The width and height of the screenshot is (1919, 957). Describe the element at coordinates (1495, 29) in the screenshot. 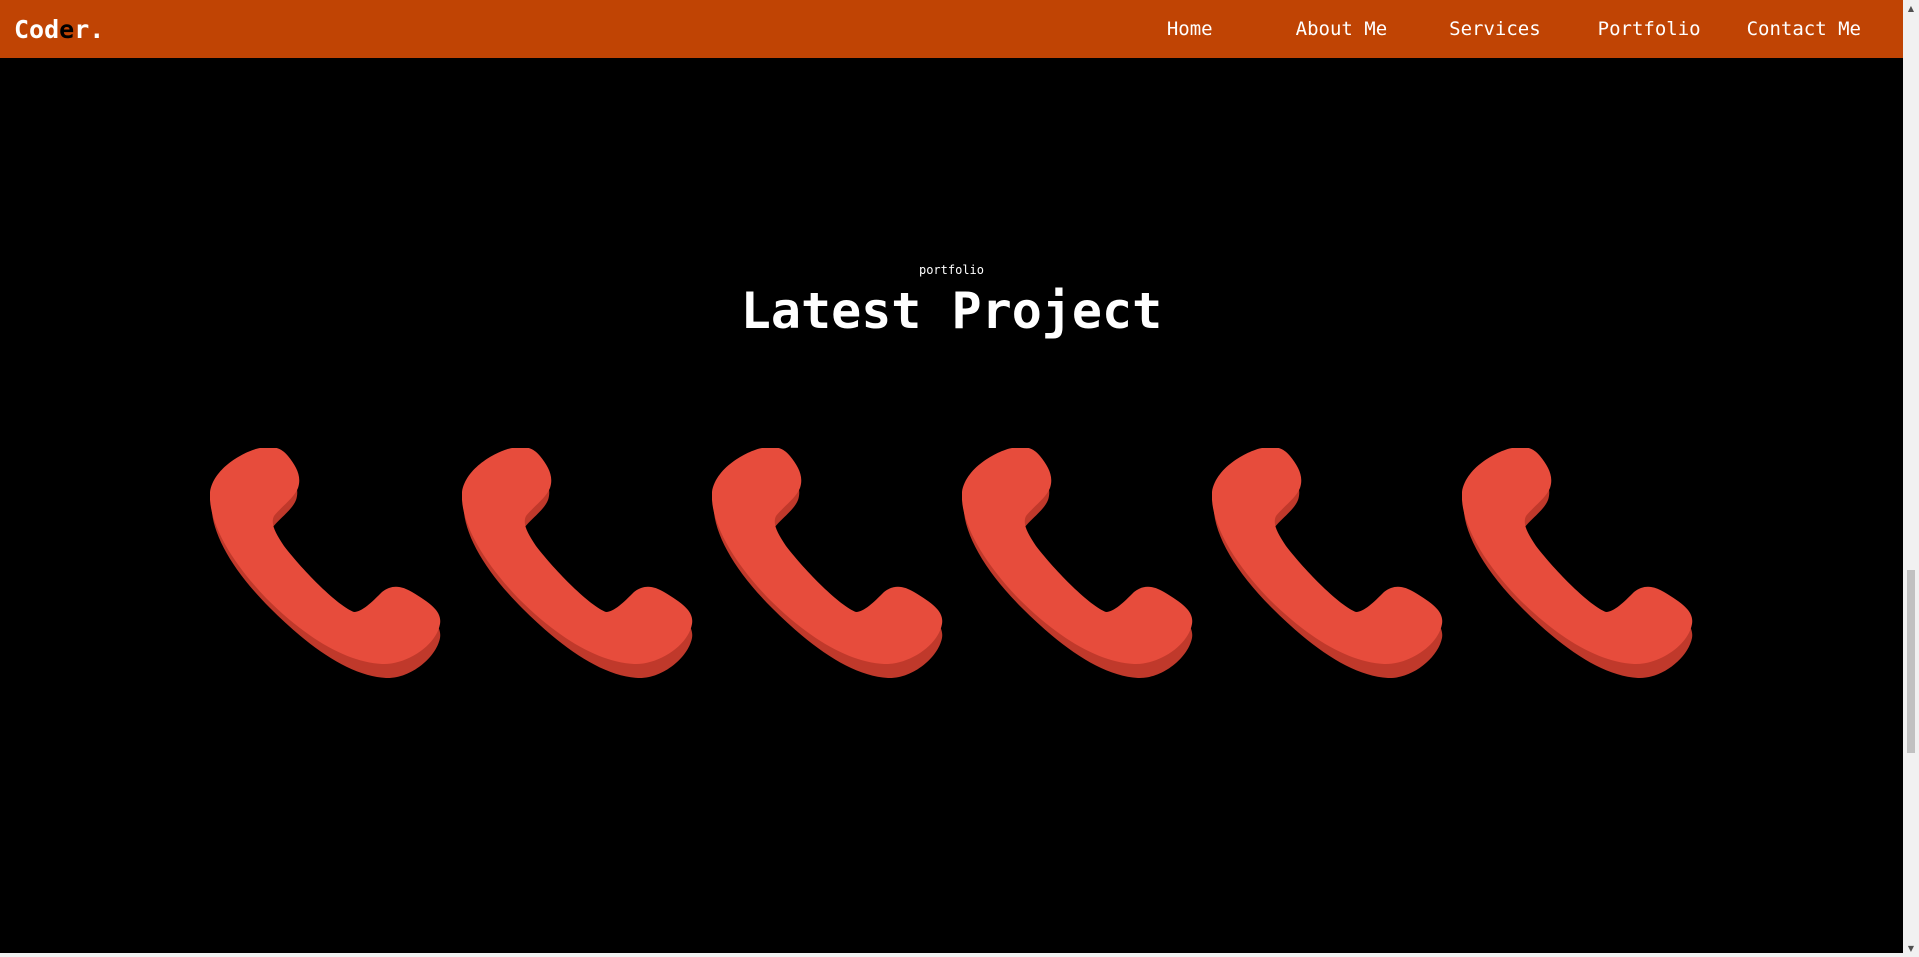

I see `nav-link-services: Services` at that location.